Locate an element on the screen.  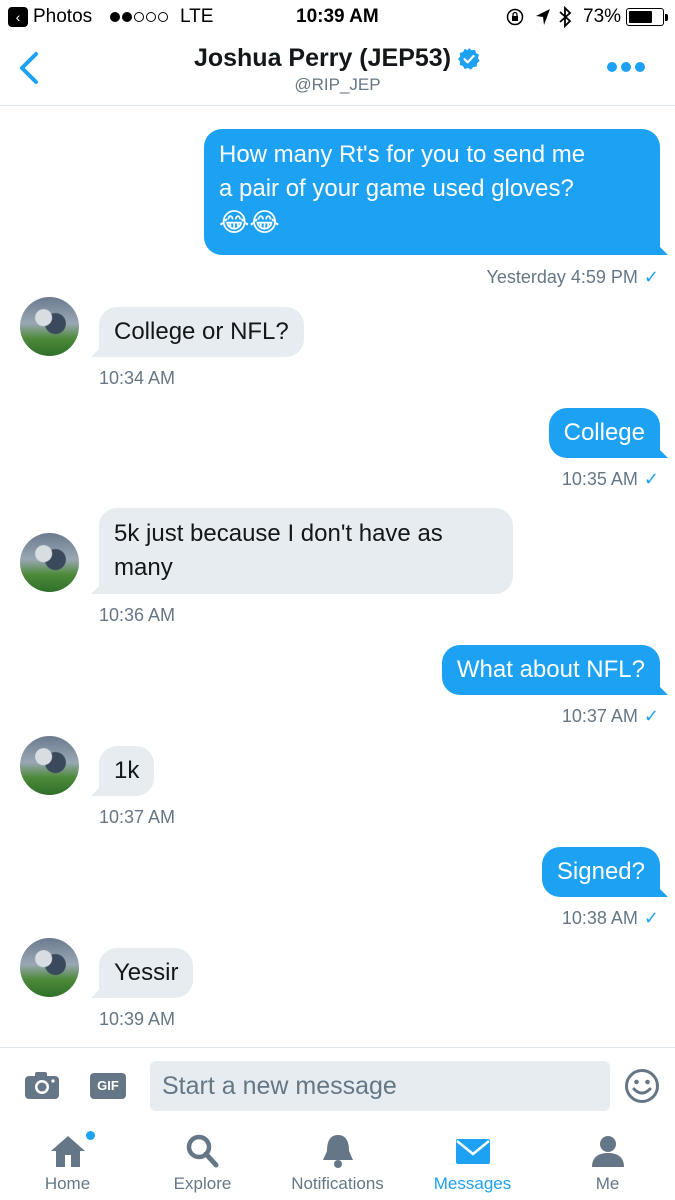
more-options-icon is located at coordinates (626, 67).